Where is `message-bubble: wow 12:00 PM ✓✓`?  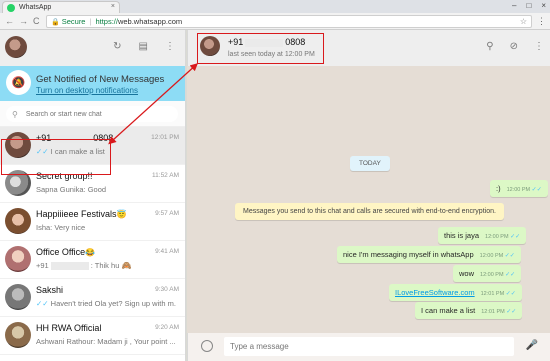 message-bubble: wow 12:00 PM ✓✓ is located at coordinates (487, 273).